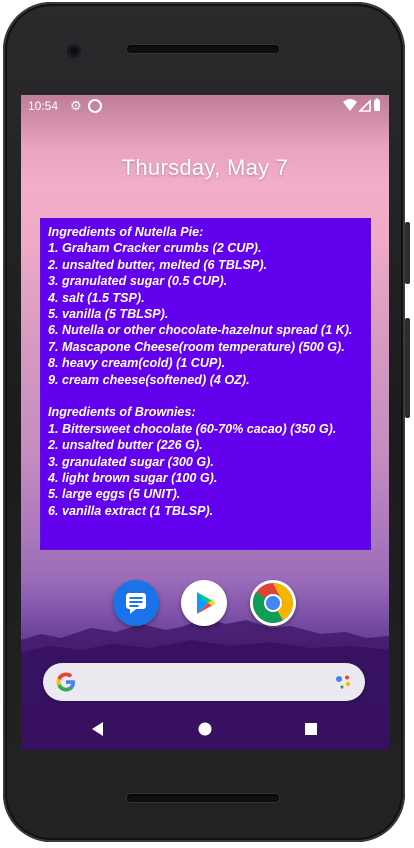 The height and width of the screenshot is (848, 414). I want to click on play-store-icon, so click(204, 603).